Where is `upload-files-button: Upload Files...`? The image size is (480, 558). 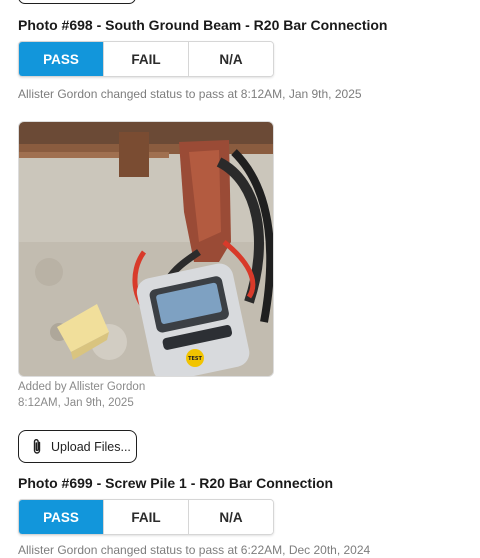 upload-files-button: Upload Files... is located at coordinates (77, 446).